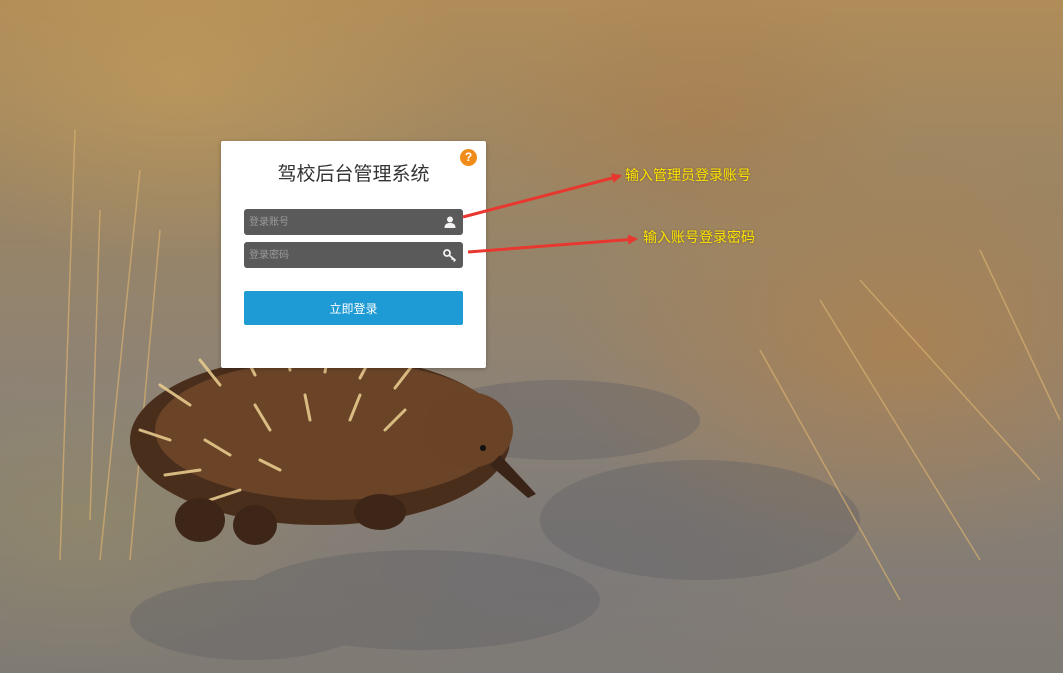 The width and height of the screenshot is (1063, 673). Describe the element at coordinates (688, 176) in the screenshot. I see `account-annotation: 输入管理员登录账号` at that location.